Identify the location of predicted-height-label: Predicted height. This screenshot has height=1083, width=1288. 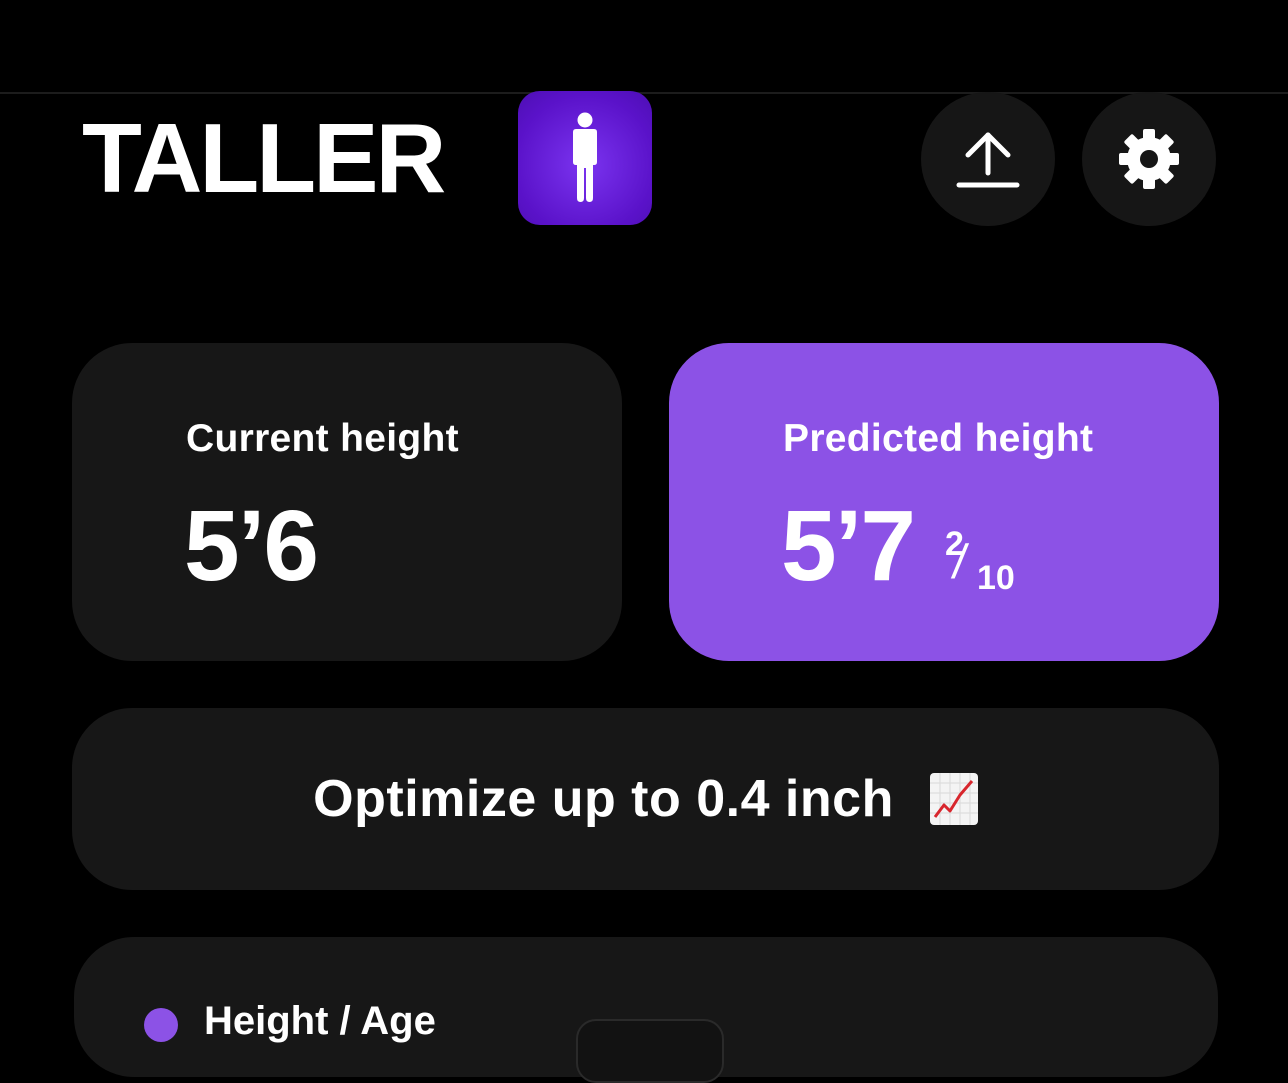
(938, 438).